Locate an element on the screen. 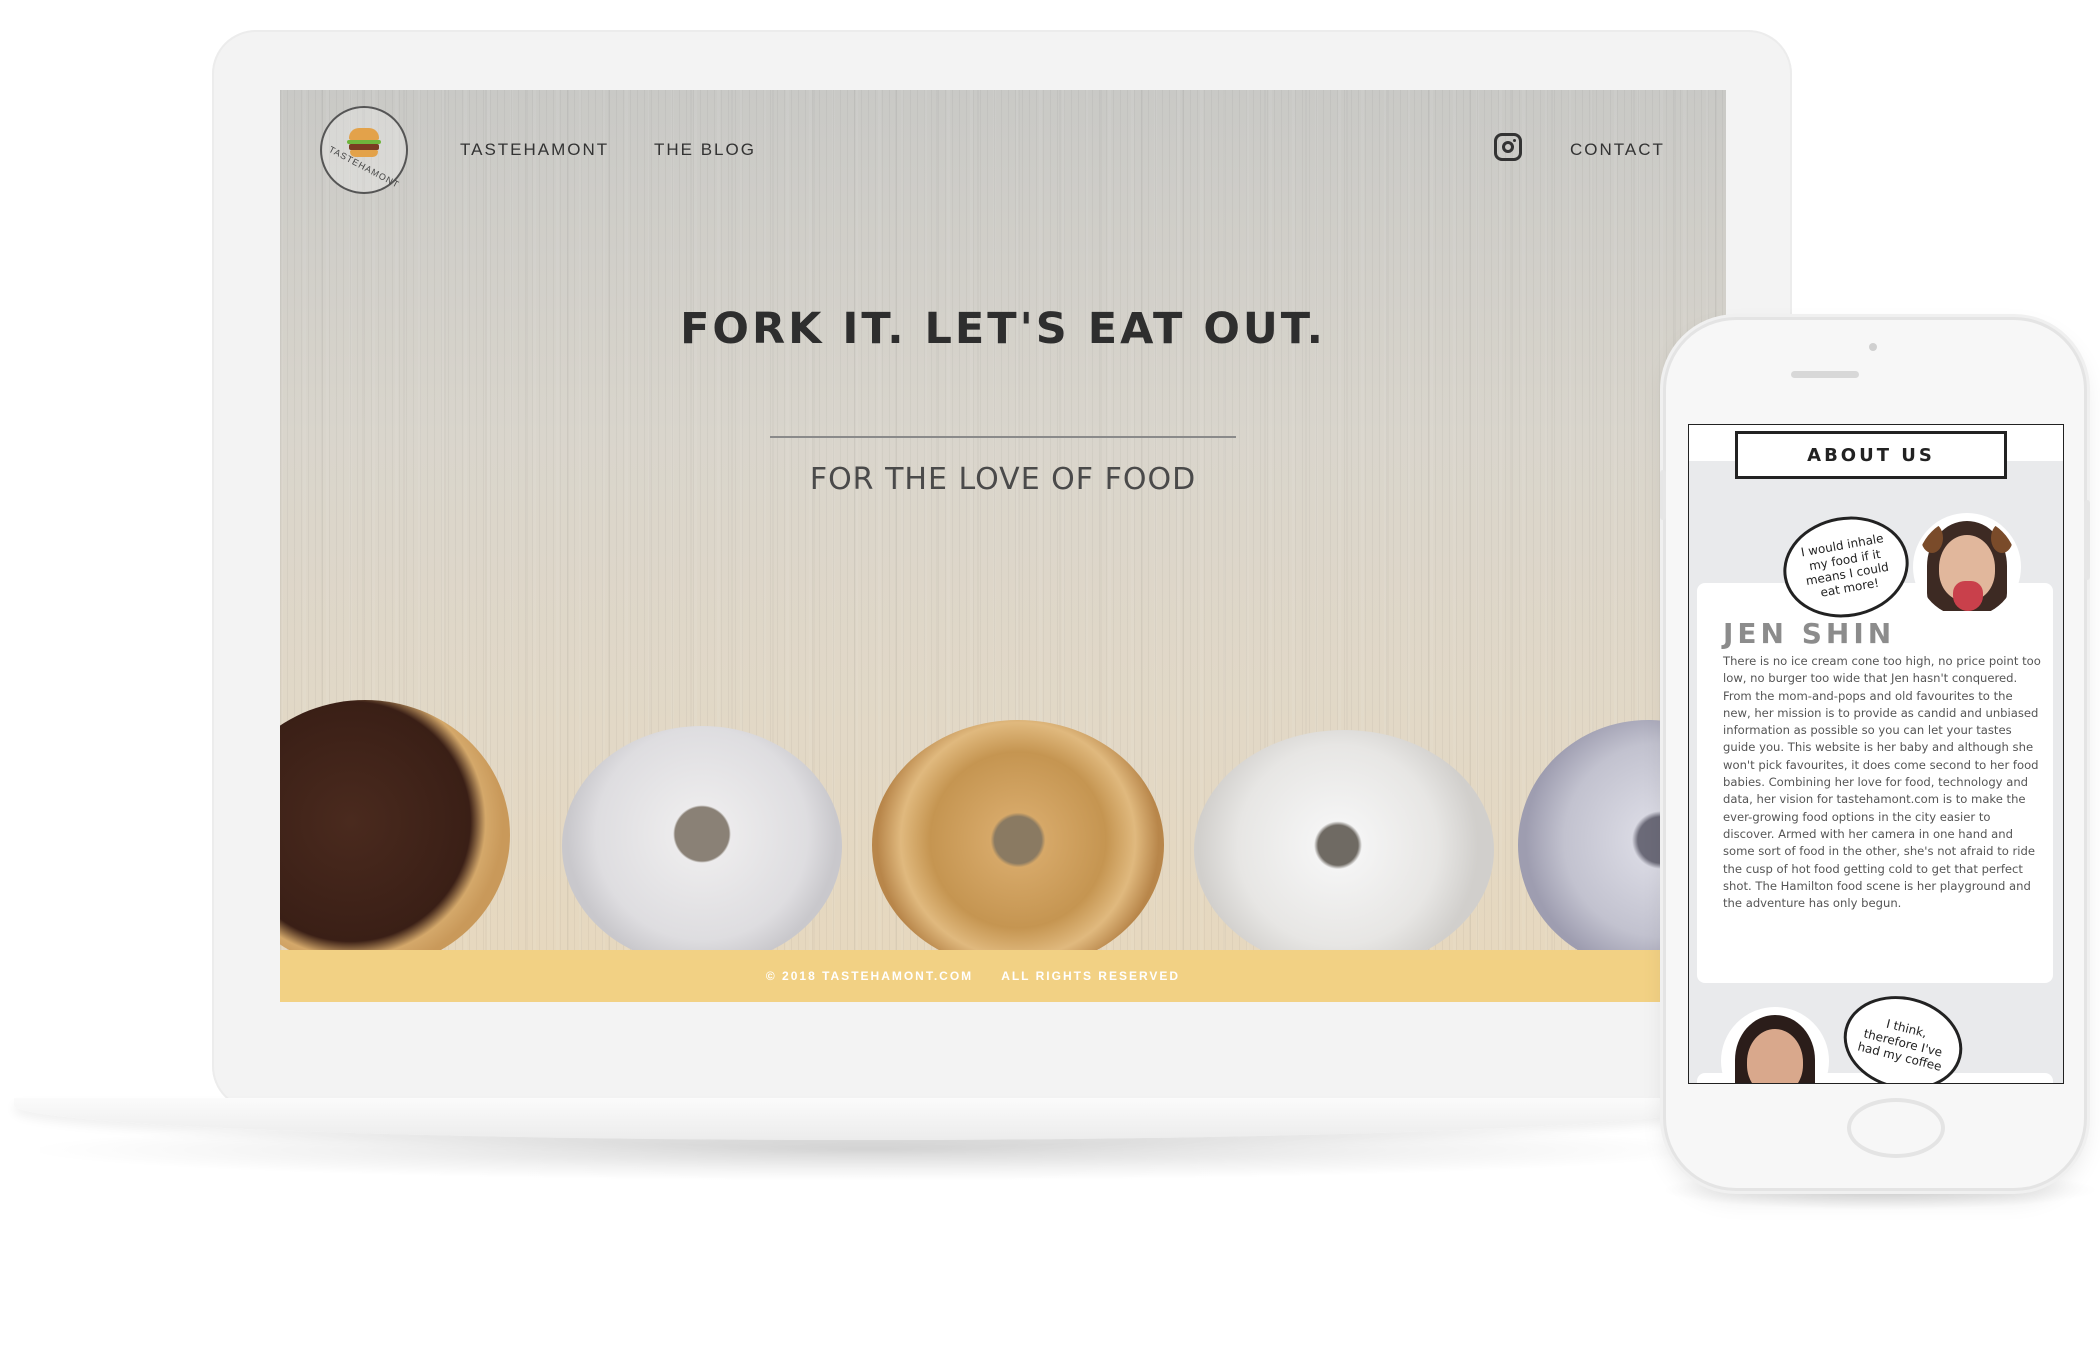 The width and height of the screenshot is (2100, 1350). instagram-icon is located at coordinates (1508, 147).